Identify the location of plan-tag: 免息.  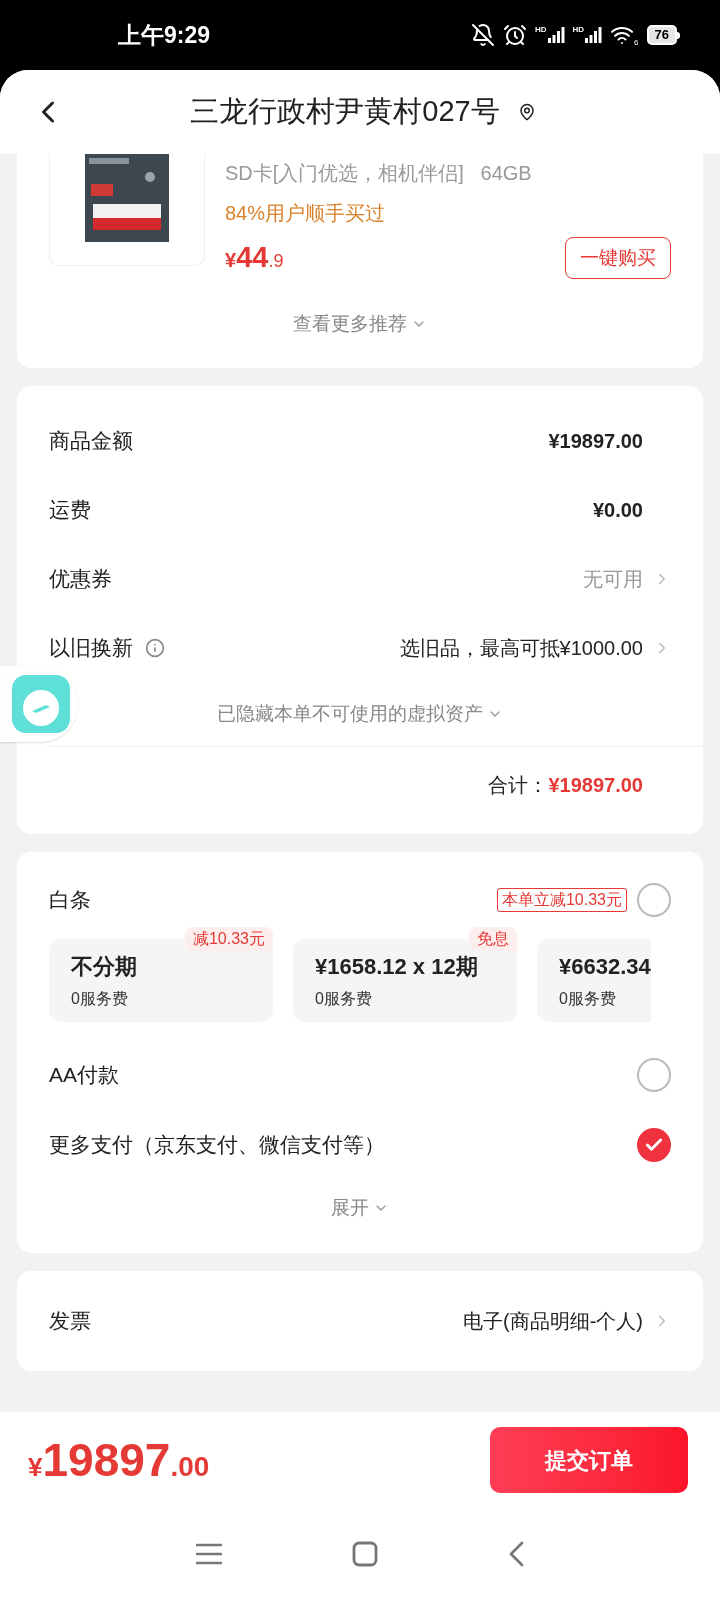
(493, 939).